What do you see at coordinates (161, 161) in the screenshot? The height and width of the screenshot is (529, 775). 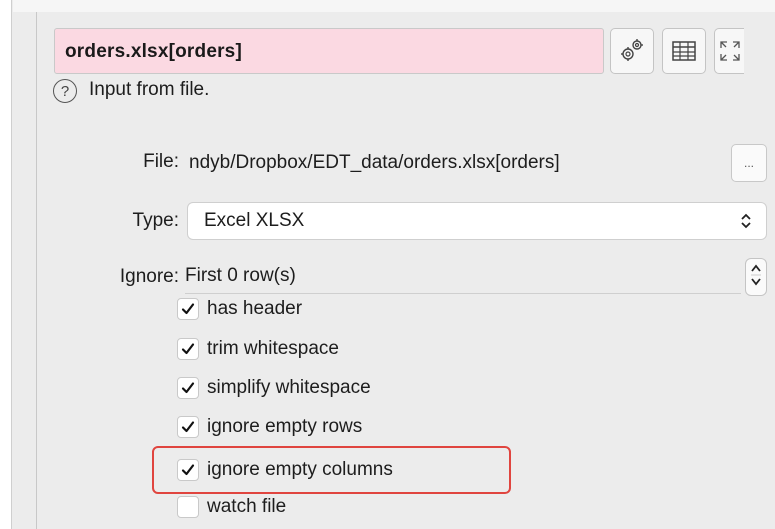 I see `file-label: File:` at bounding box center [161, 161].